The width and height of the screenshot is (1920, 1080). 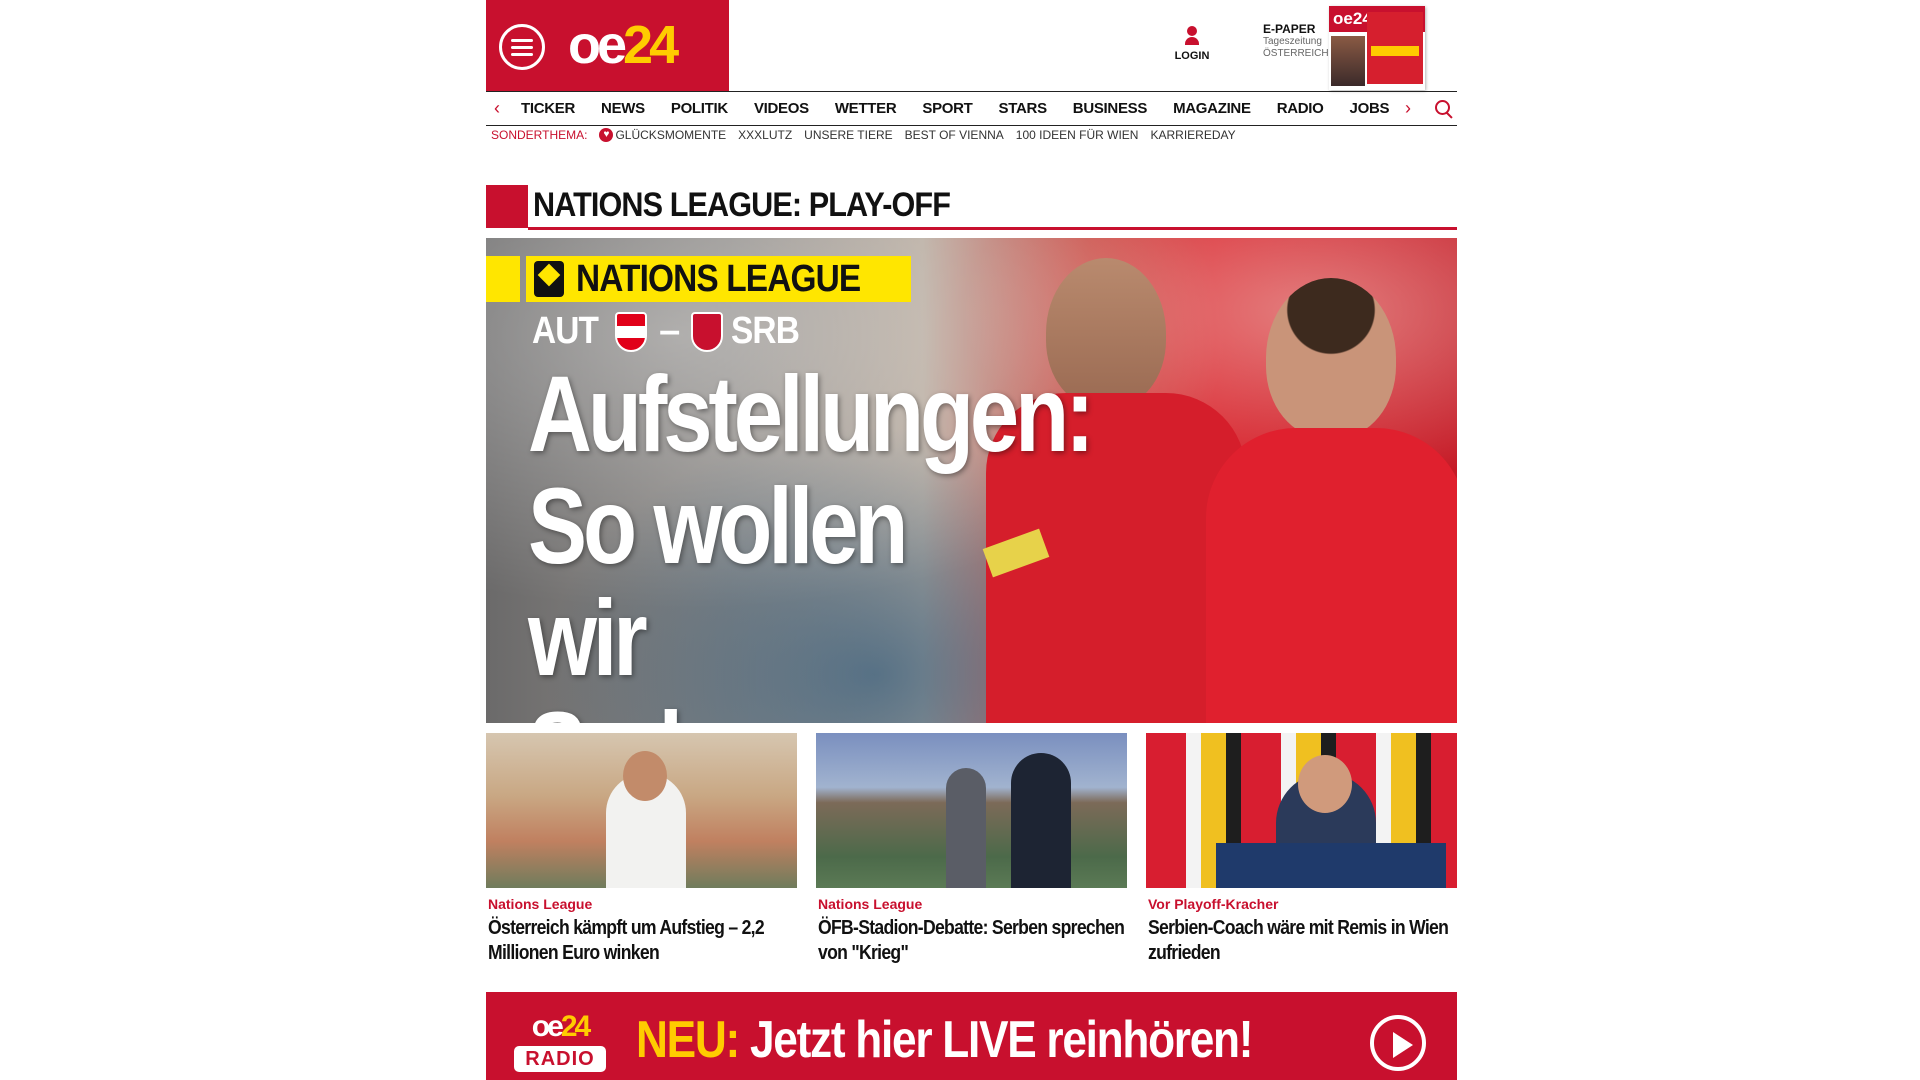 What do you see at coordinates (1444, 108) in the screenshot?
I see `search-icon` at bounding box center [1444, 108].